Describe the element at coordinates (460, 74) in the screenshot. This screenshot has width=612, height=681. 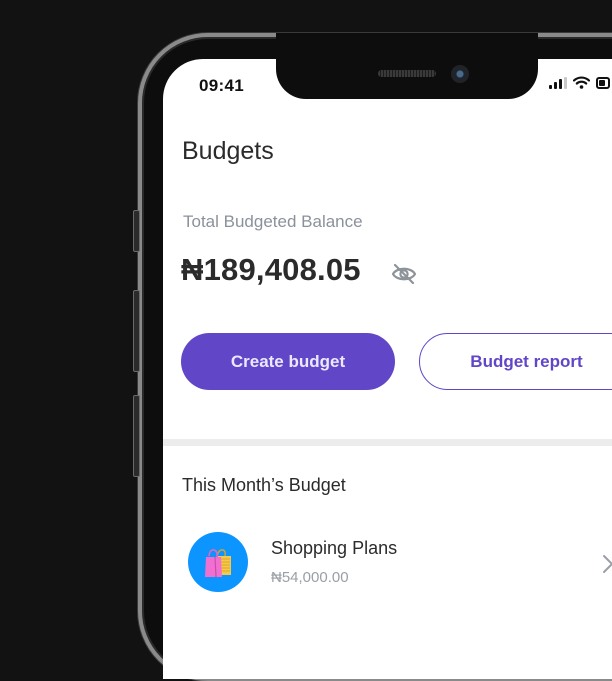
I see `front-camera` at that location.